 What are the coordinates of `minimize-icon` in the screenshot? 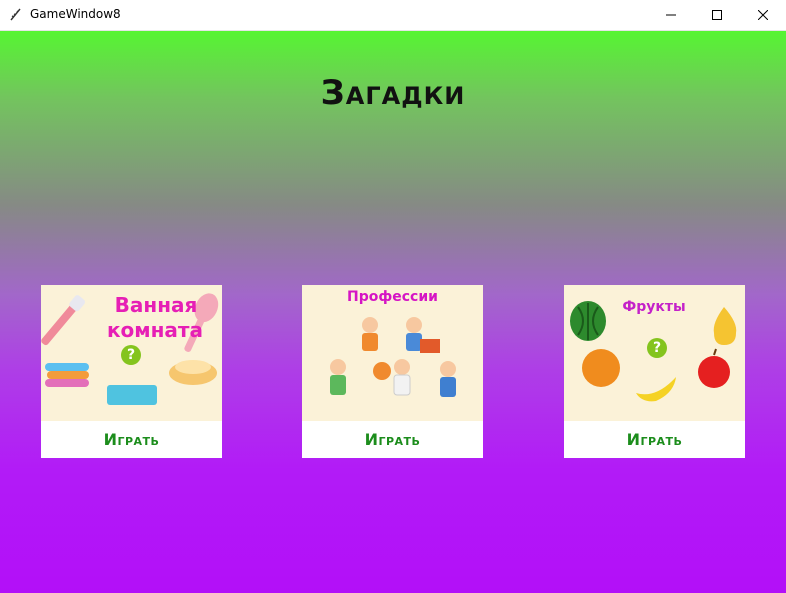 It's located at (671, 15).